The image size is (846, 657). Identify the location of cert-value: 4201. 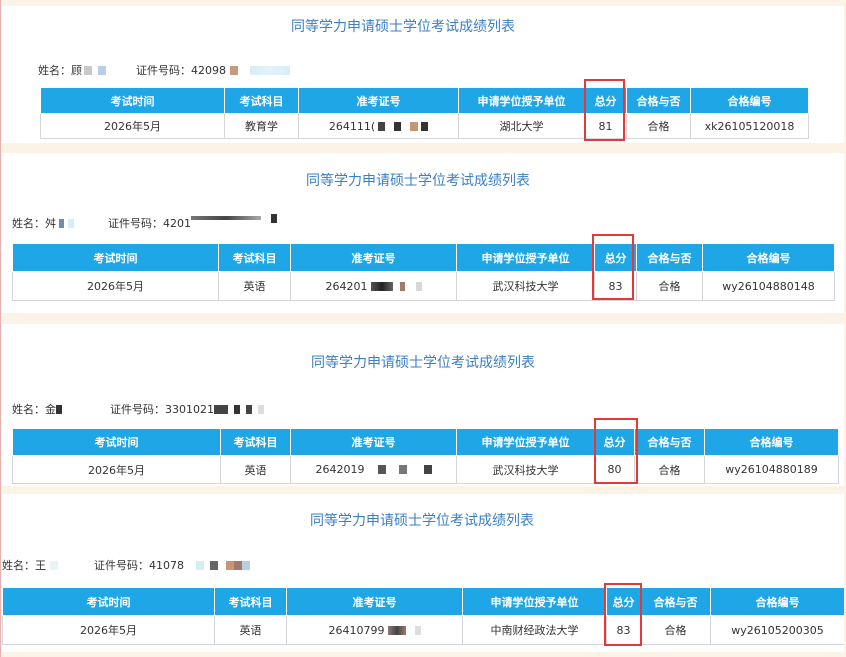
(177, 223).